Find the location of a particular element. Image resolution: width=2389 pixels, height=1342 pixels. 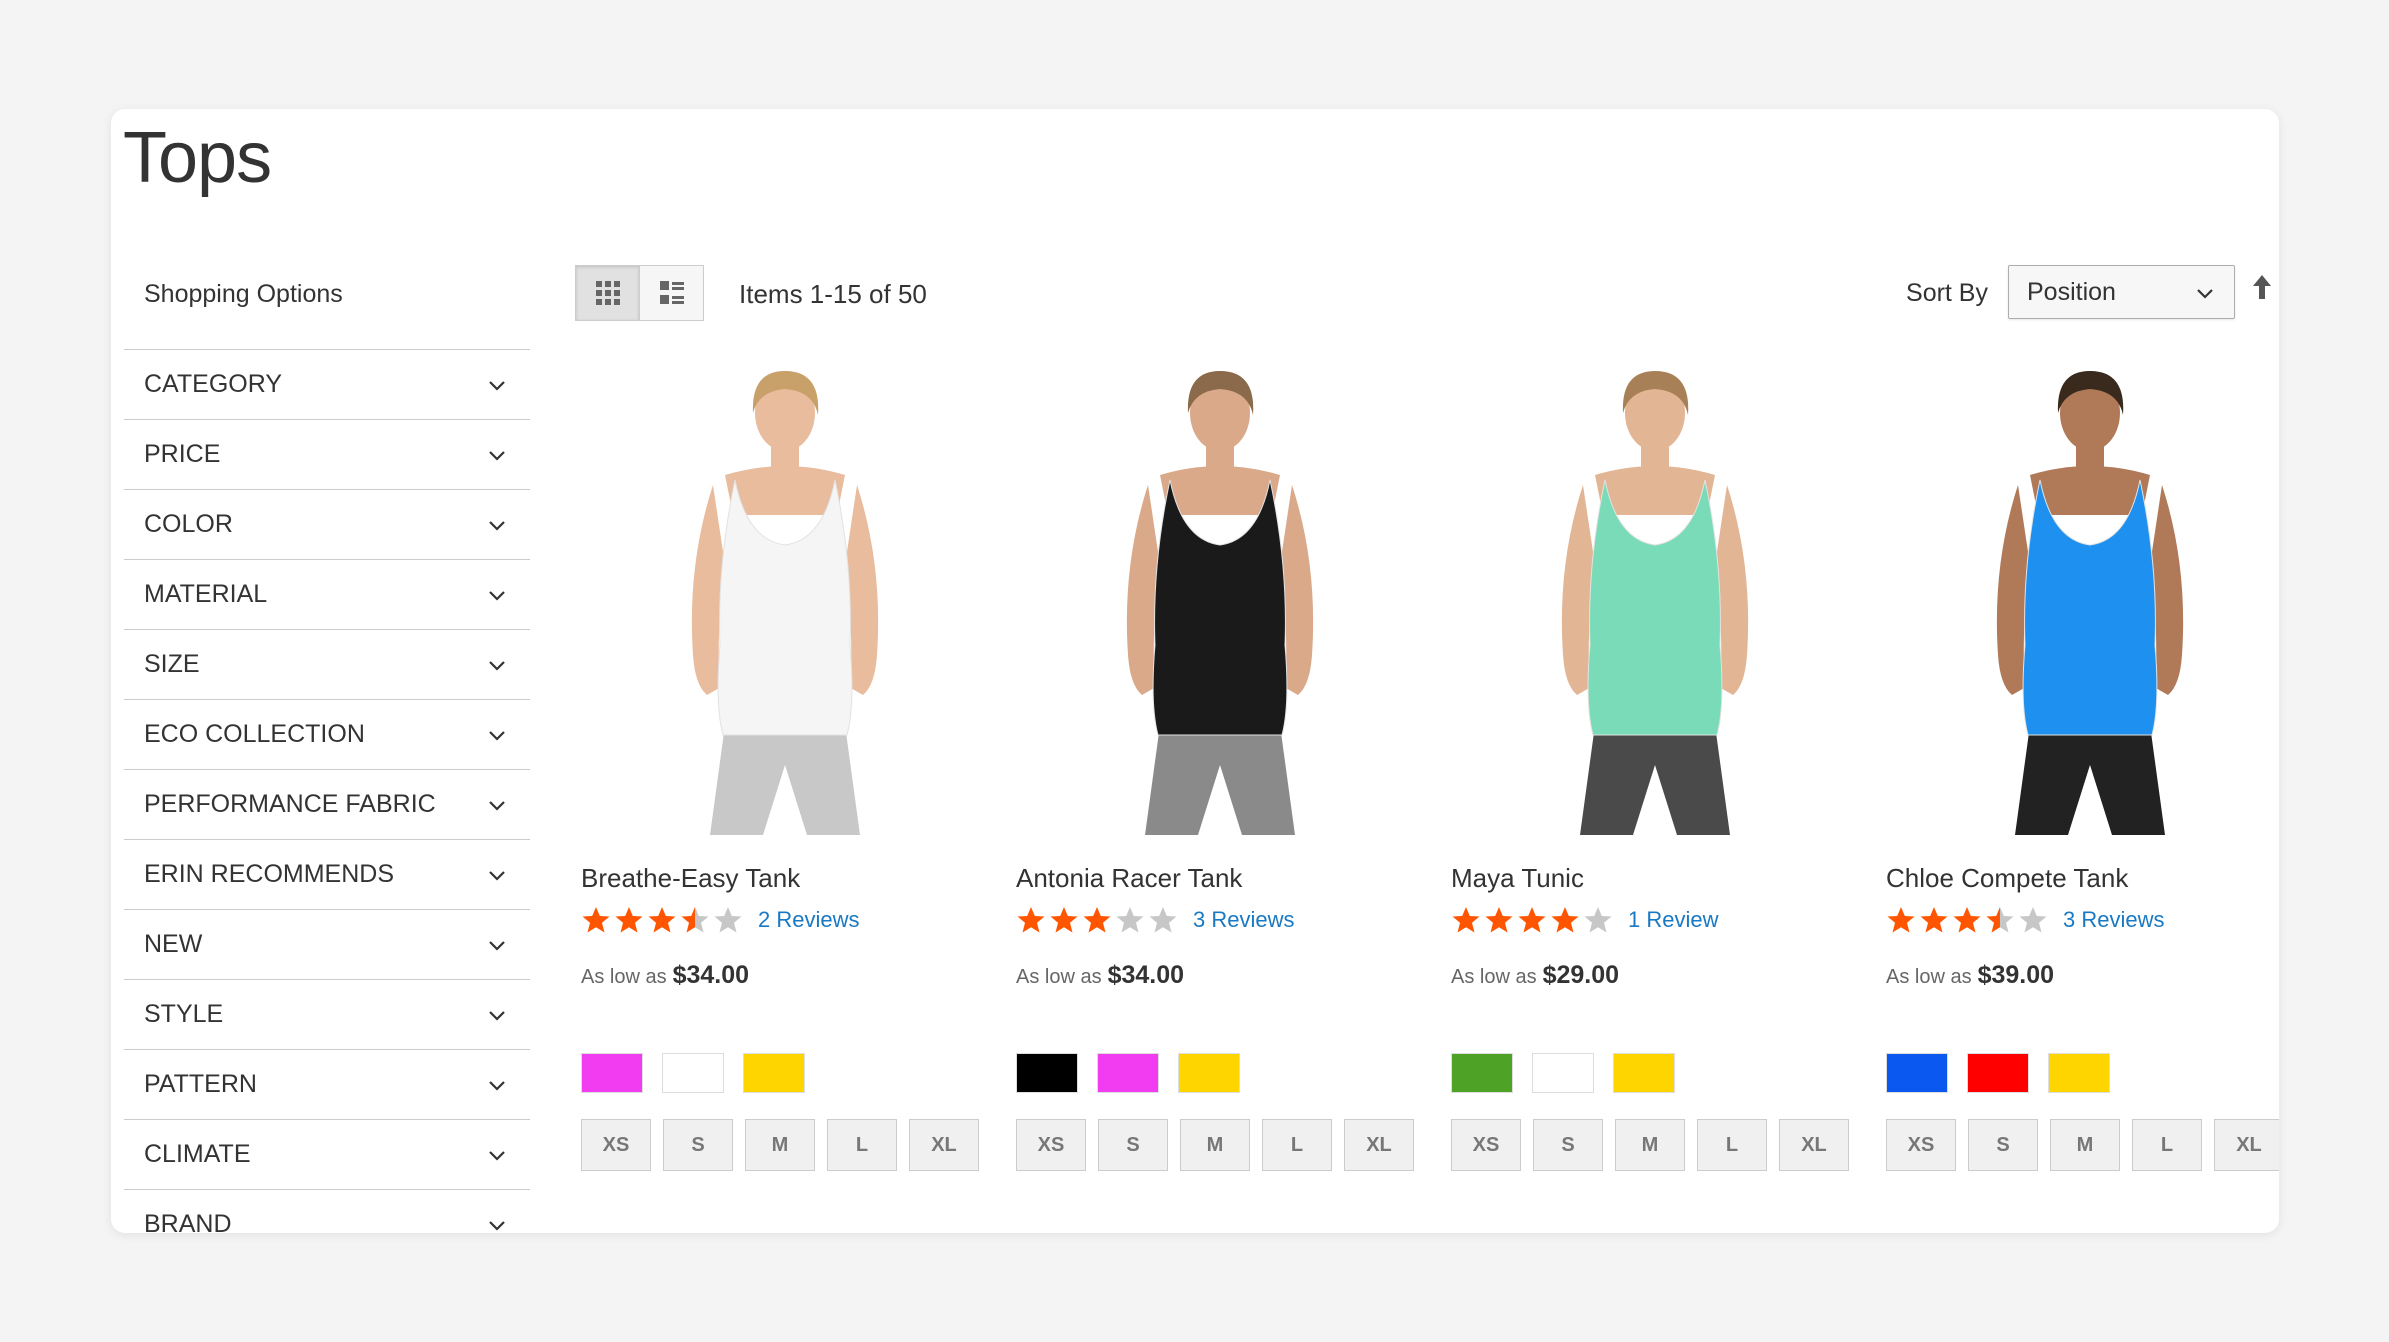

price-box: As low as $39.00 is located at coordinates (1970, 975).